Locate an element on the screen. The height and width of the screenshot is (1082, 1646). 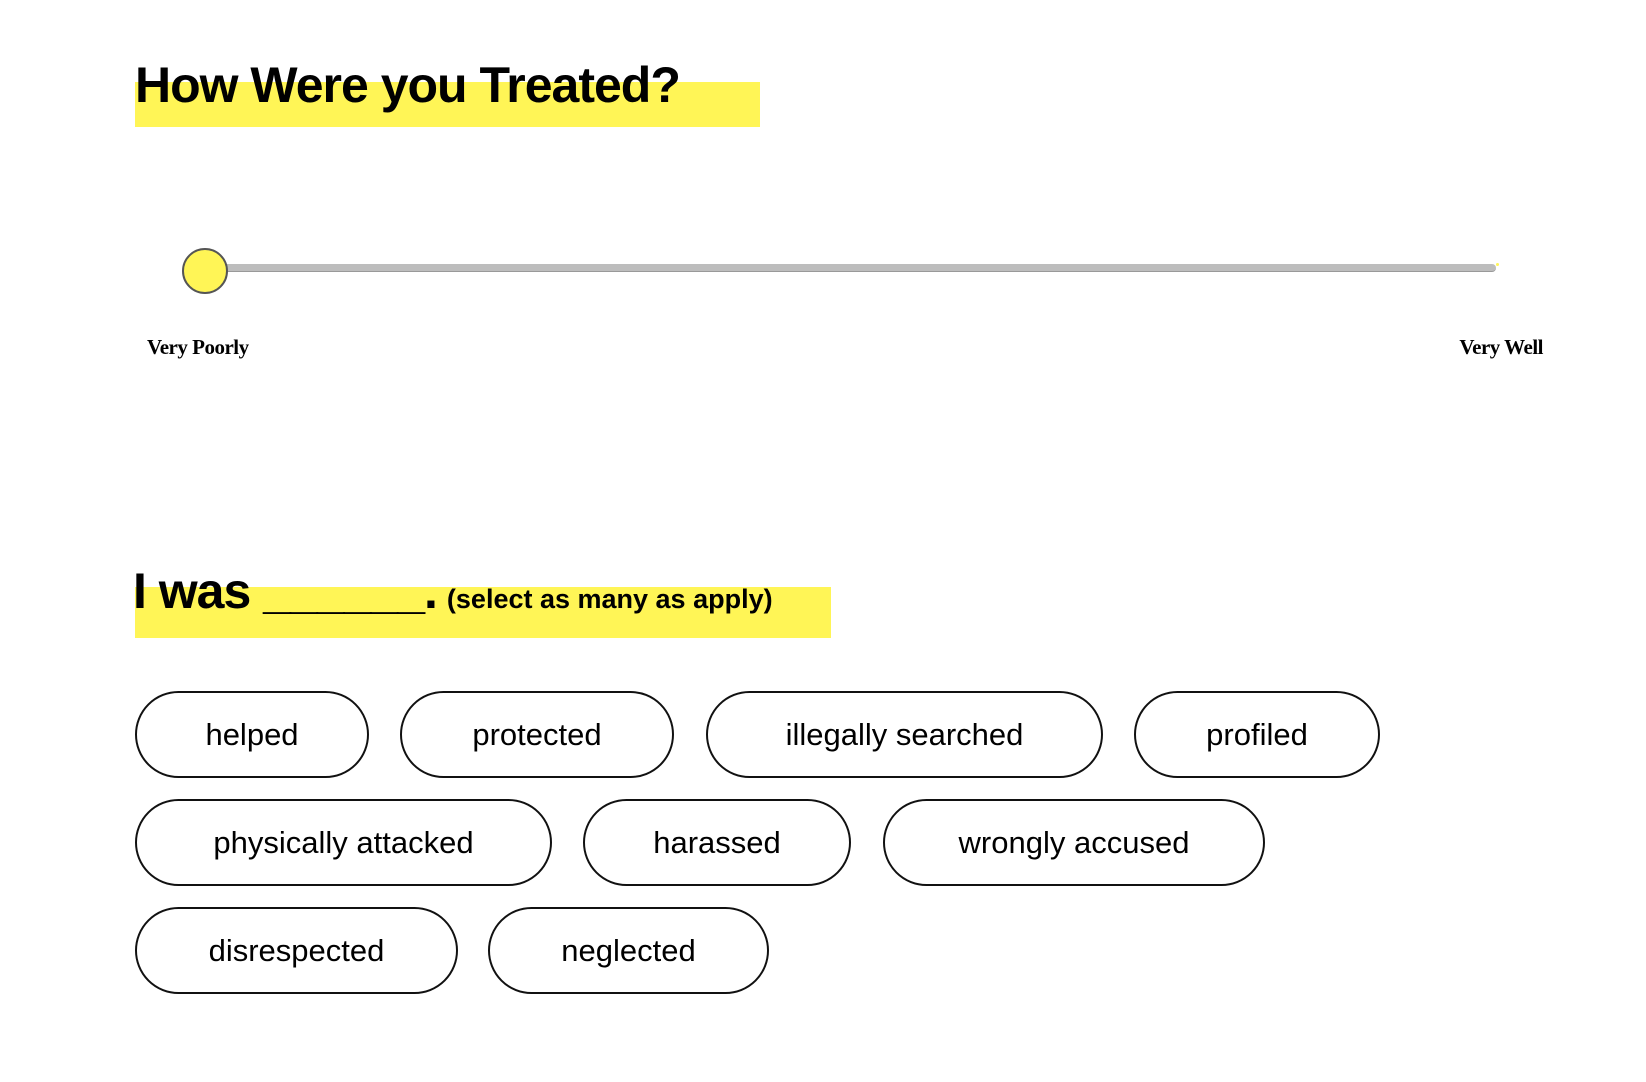
option-illegally-searched: illegally searched is located at coordinates (904, 734).